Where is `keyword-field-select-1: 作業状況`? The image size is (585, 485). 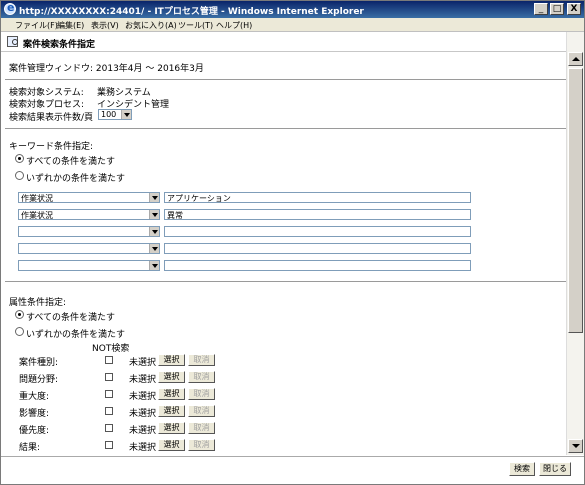
keyword-field-select-1: 作業状況 is located at coordinates (89, 197).